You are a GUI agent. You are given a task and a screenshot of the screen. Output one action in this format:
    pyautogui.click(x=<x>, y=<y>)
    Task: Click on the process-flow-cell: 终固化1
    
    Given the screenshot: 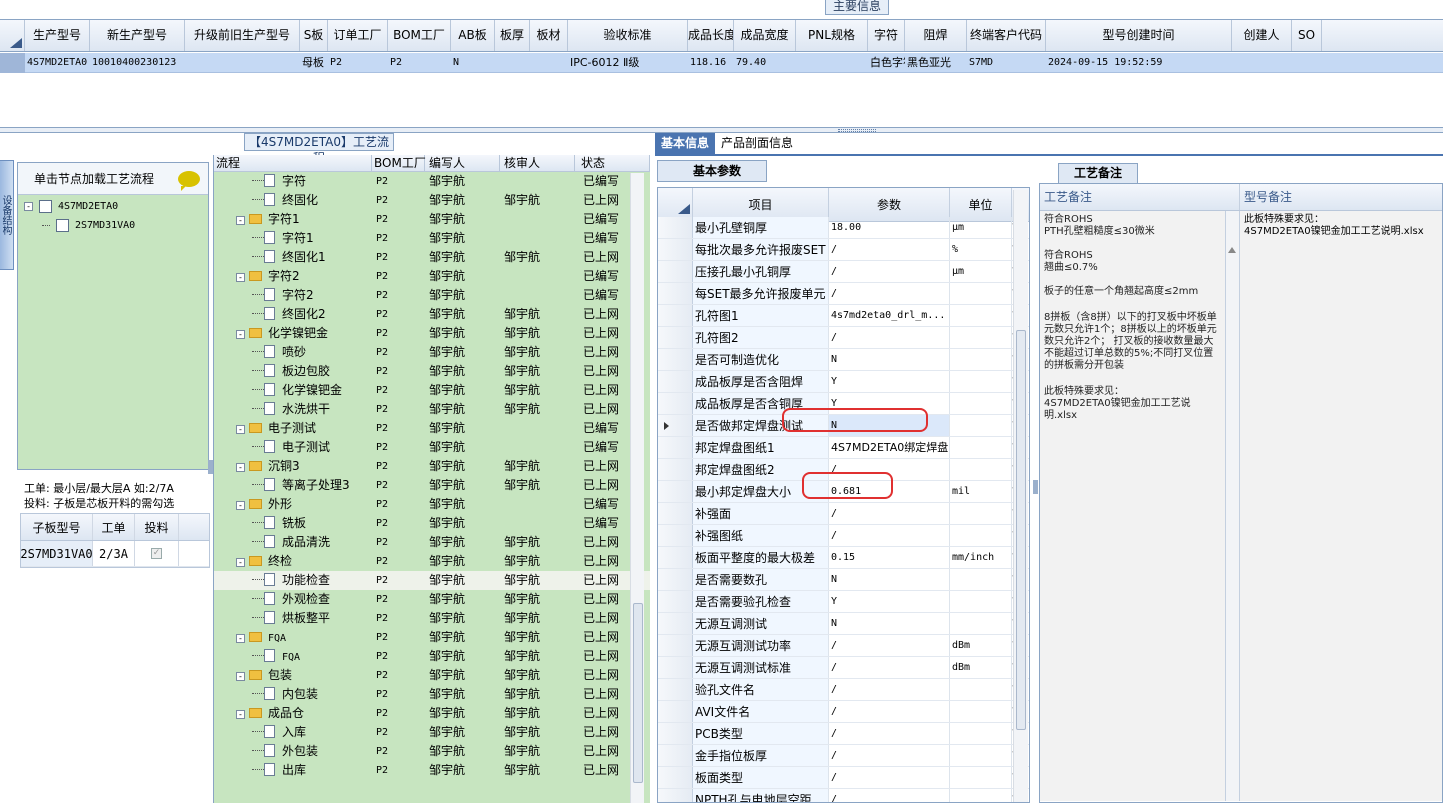 What is the action you would take?
    pyautogui.click(x=293, y=257)
    